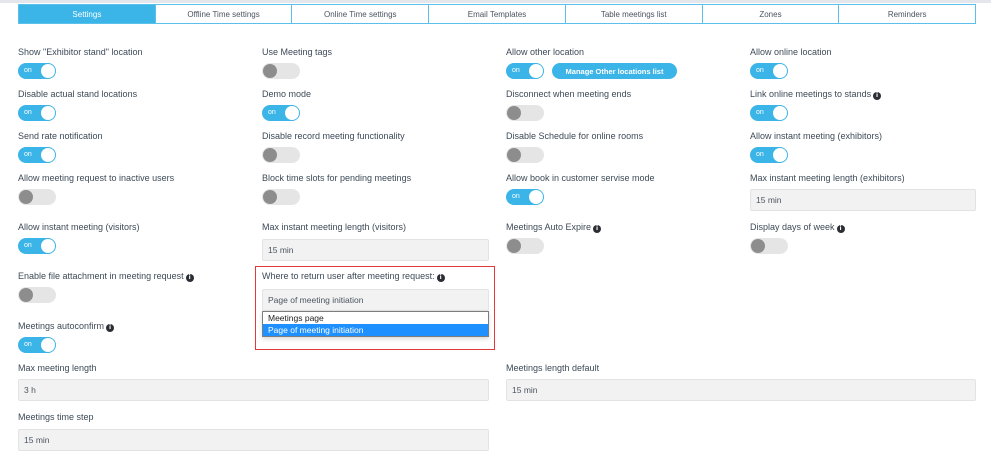 The image size is (991, 468). I want to click on disable-record-meeting-label: Disable record meeting functionality, so click(333, 136).